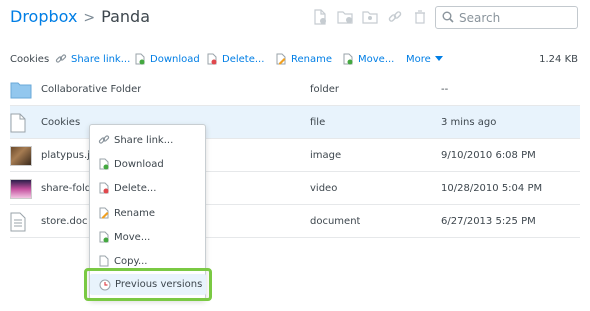  Describe the element at coordinates (135, 213) in the screenshot. I see `menu-item-label: Rename` at that location.